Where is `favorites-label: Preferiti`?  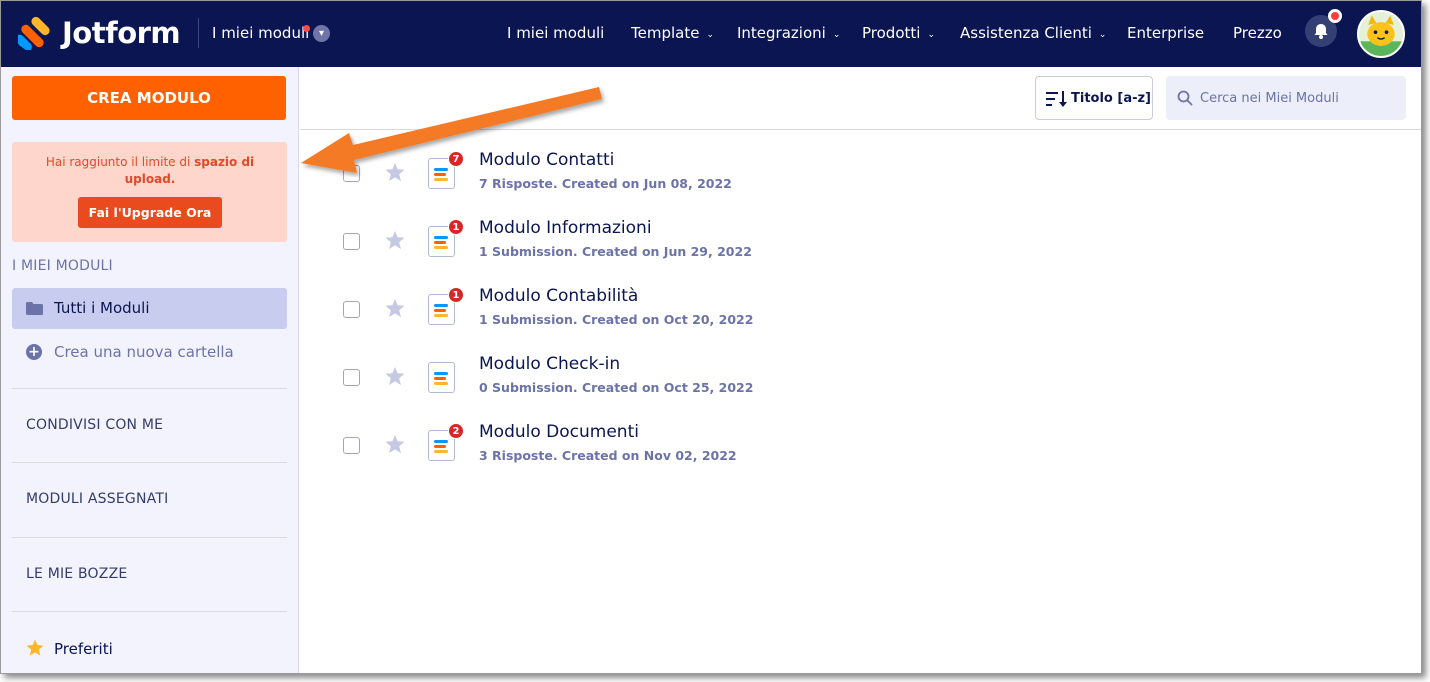
favorites-label: Preferiti is located at coordinates (83, 649).